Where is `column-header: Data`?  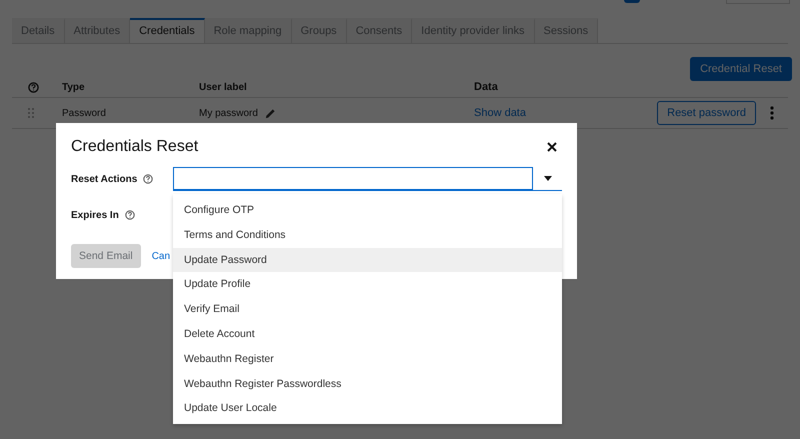
column-header: Data is located at coordinates (486, 87).